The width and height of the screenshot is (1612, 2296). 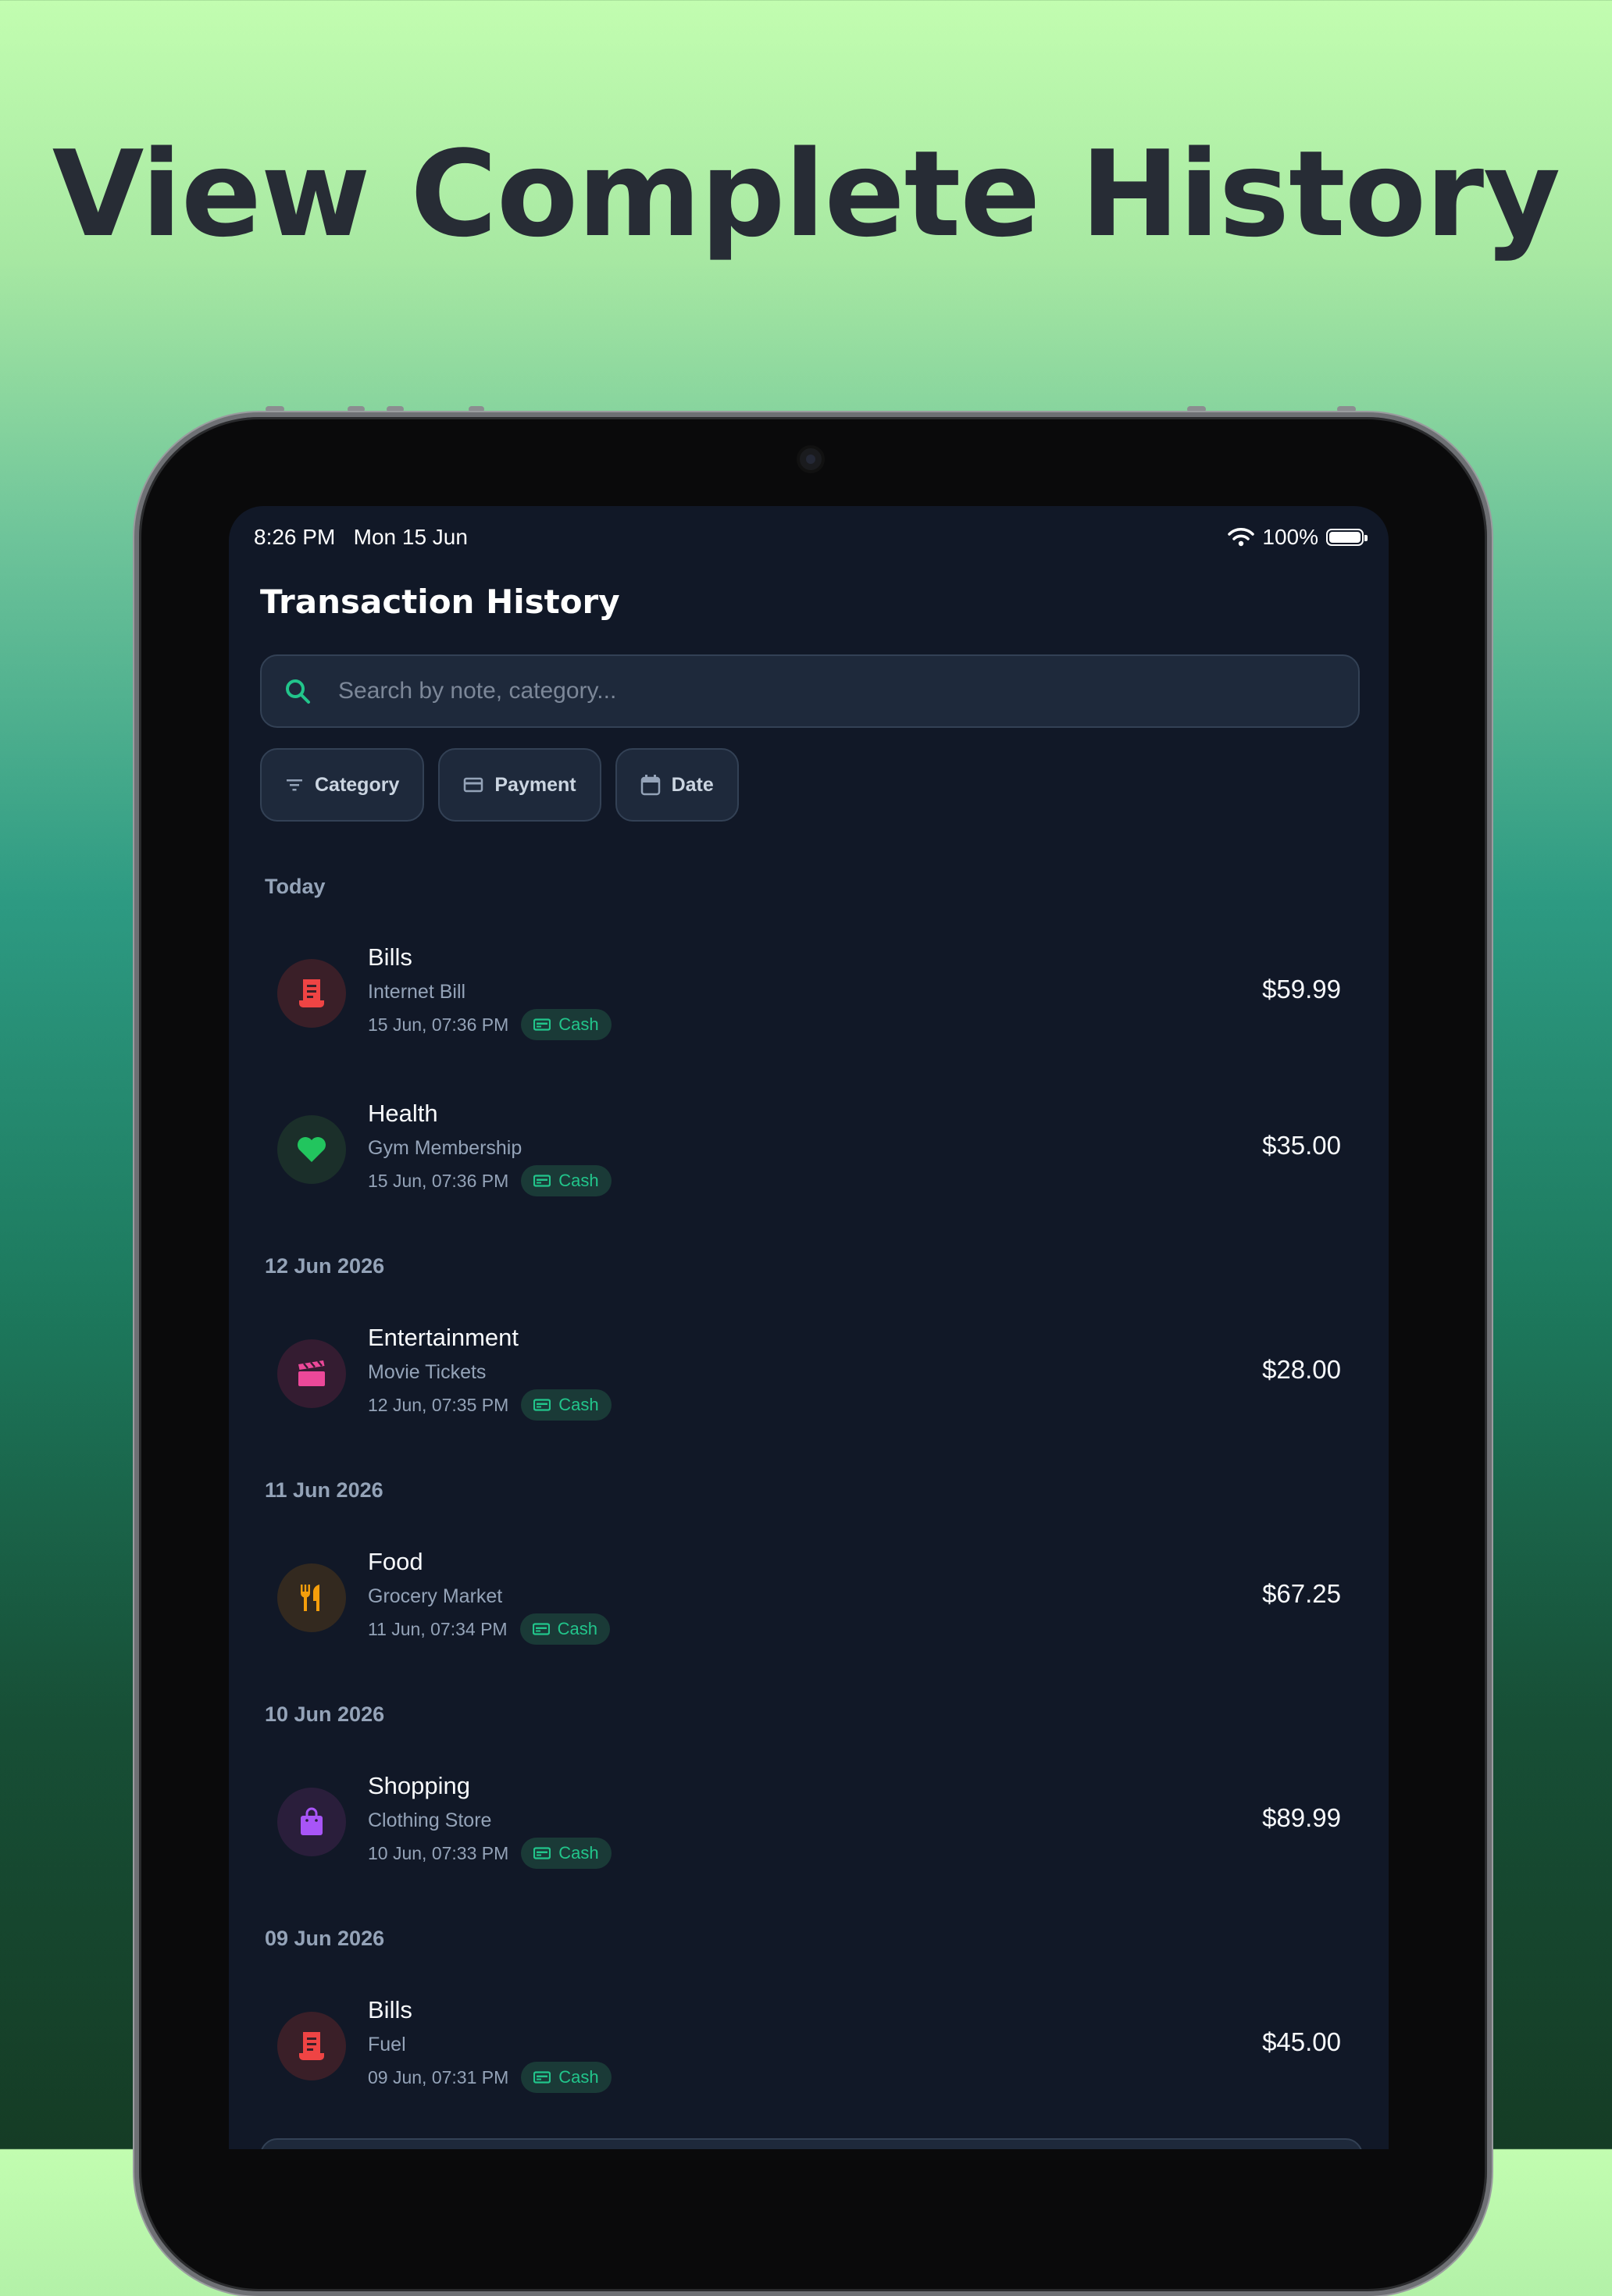 I want to click on section-header: 09 Jun 2026, so click(x=325, y=1938).